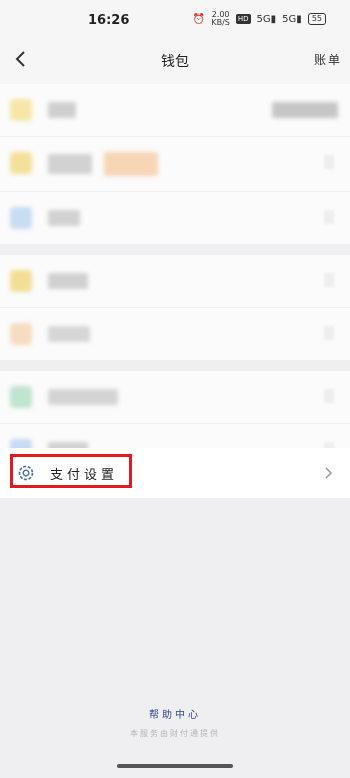 Image resolution: width=350 pixels, height=778 pixels. What do you see at coordinates (266, 19) in the screenshot?
I see `signal-icon-1: 5G▮` at bounding box center [266, 19].